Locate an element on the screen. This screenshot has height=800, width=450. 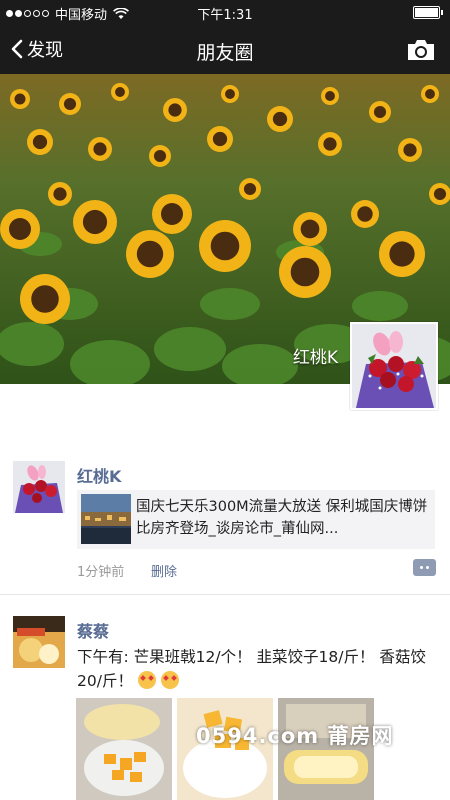
profile-avatar is located at coordinates (394, 366).